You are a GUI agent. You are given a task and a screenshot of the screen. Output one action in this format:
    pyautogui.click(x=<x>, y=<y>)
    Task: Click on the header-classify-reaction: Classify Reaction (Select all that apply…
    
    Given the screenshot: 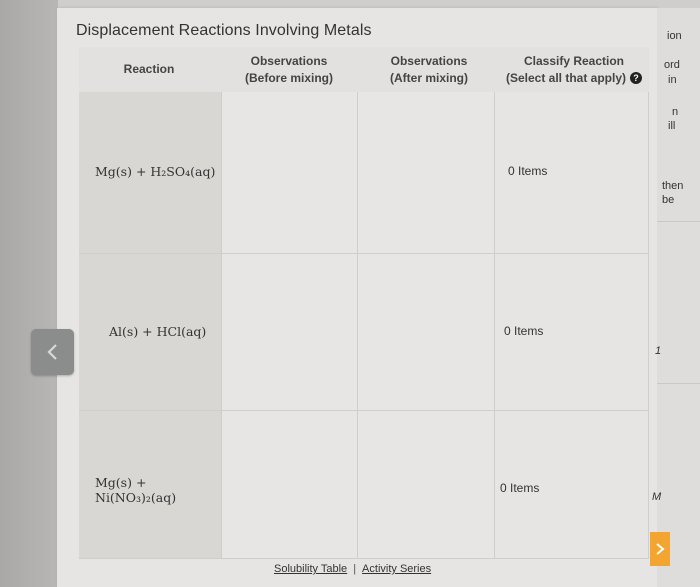 What is the action you would take?
    pyautogui.click(x=574, y=69)
    